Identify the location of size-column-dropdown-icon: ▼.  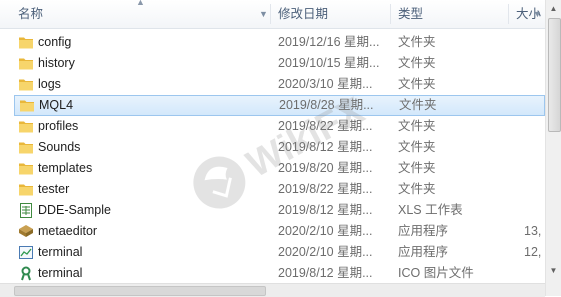
(537, 14).